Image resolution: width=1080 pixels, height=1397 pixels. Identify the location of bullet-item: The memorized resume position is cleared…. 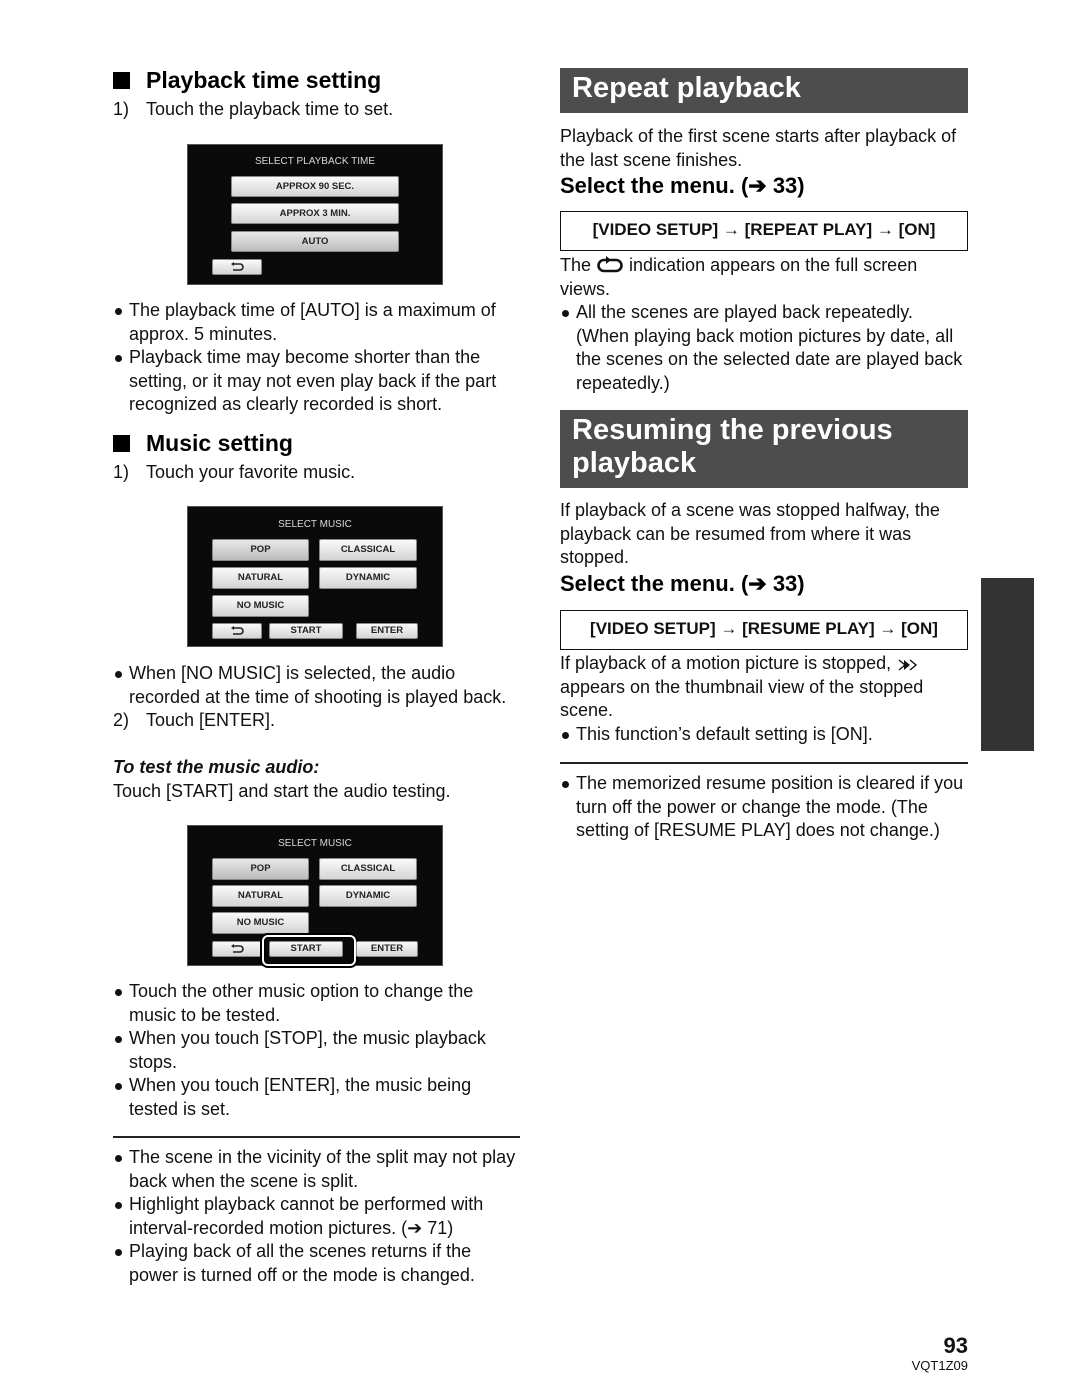
(764, 807).